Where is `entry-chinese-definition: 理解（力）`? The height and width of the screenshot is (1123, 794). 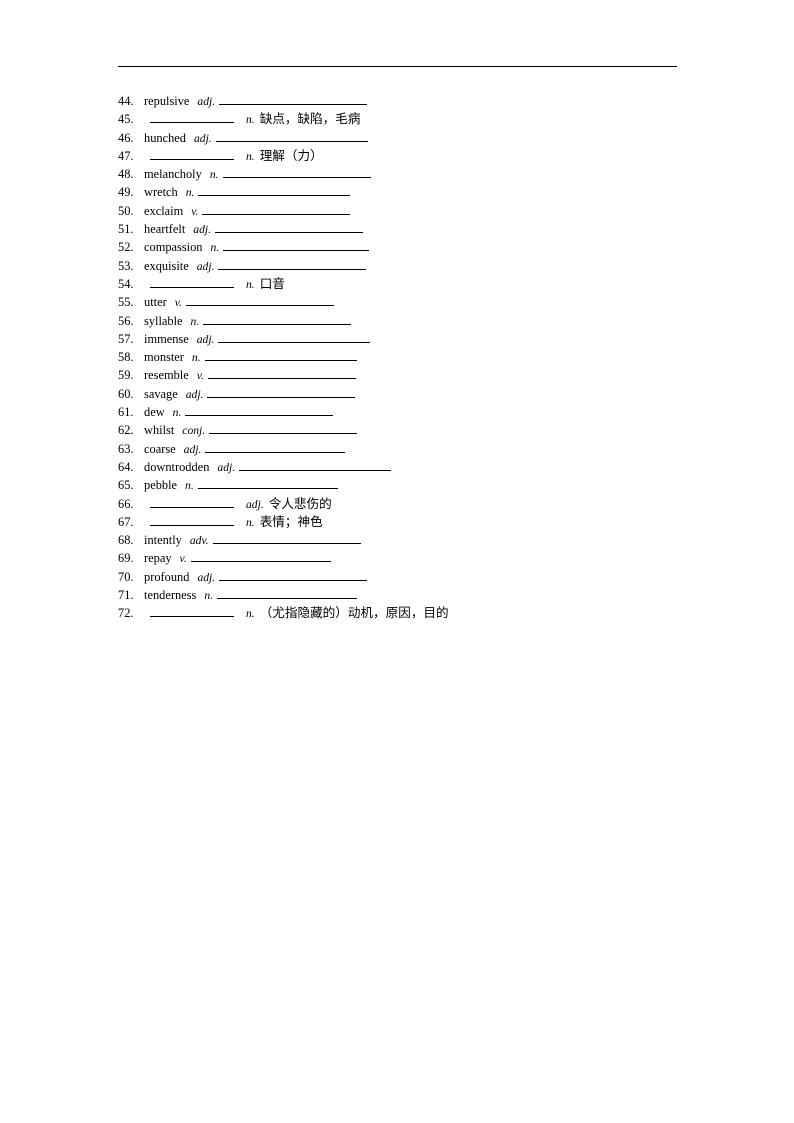
entry-chinese-definition: 理解（力） is located at coordinates (291, 155).